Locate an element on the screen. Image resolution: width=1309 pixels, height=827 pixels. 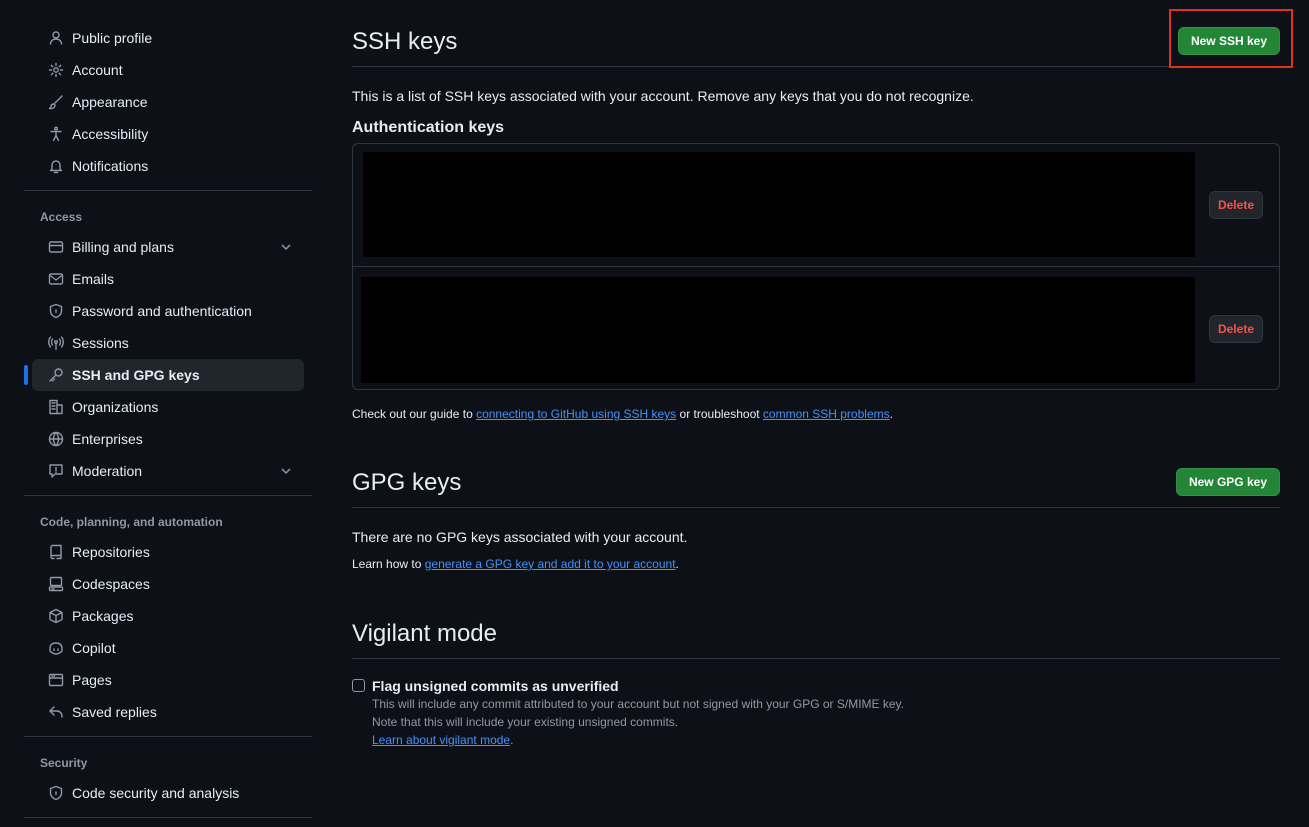
sidebar-item-public-profile: Public profile is located at coordinates (168, 38).